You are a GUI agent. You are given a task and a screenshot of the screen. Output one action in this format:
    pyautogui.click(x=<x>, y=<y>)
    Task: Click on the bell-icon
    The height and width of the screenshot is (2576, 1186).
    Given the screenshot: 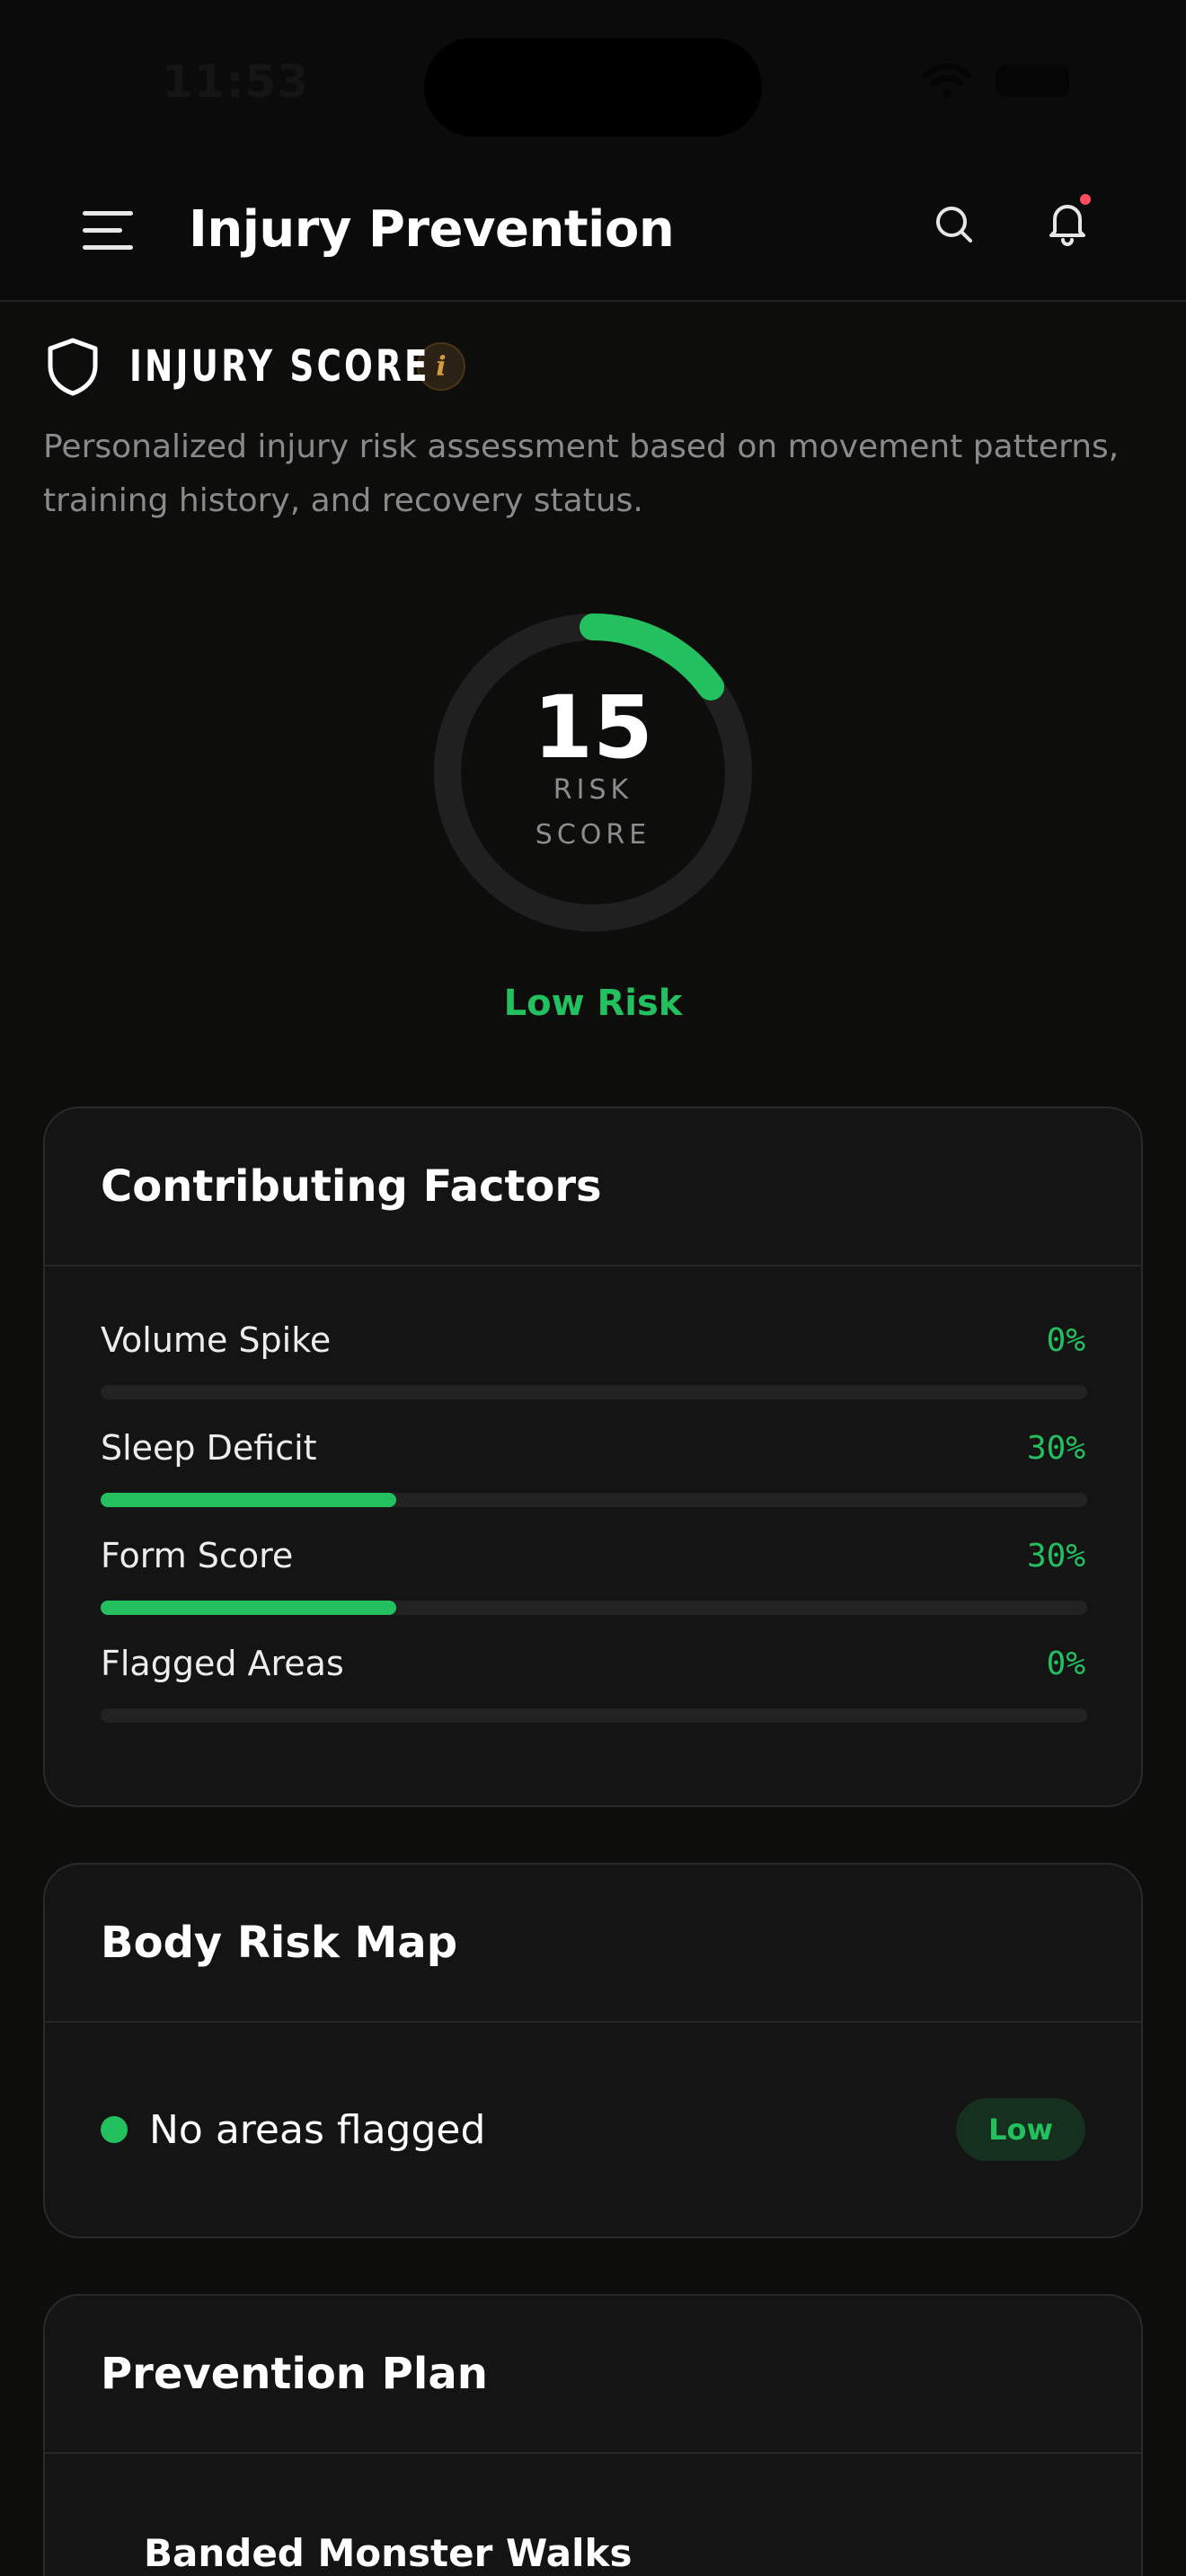 What is the action you would take?
    pyautogui.click(x=1067, y=225)
    